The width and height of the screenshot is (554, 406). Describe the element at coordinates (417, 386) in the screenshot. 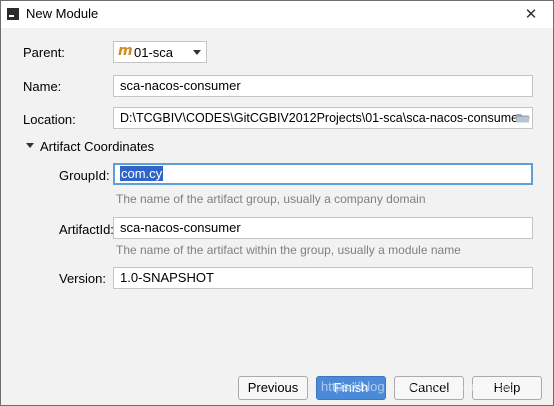

I see `watermark: https://blog.csdn.net/L_Sunshhap` at that location.